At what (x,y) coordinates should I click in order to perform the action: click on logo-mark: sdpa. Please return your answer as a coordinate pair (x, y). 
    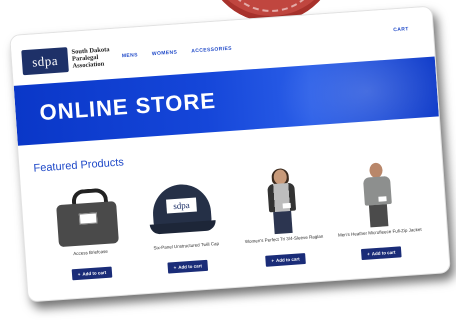
    Looking at the image, I should click on (45, 61).